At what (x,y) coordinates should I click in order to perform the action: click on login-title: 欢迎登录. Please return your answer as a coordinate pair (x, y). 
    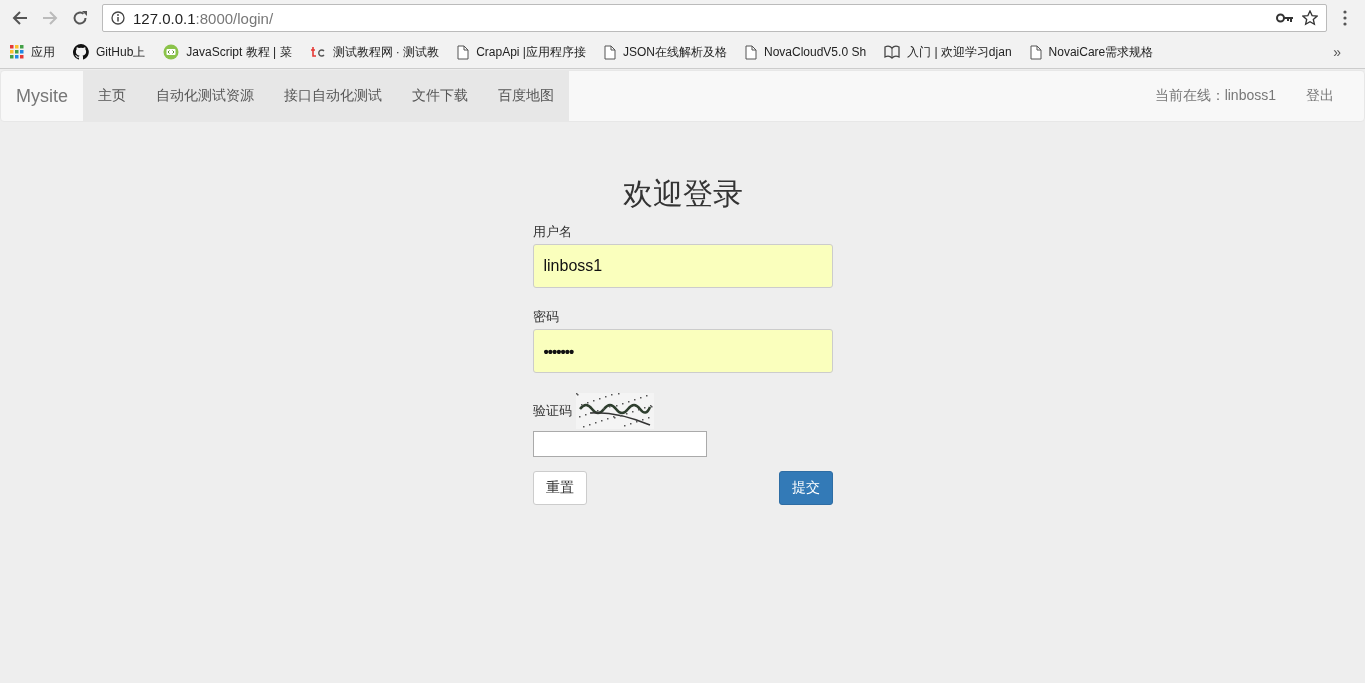
    Looking at the image, I should click on (682, 194).